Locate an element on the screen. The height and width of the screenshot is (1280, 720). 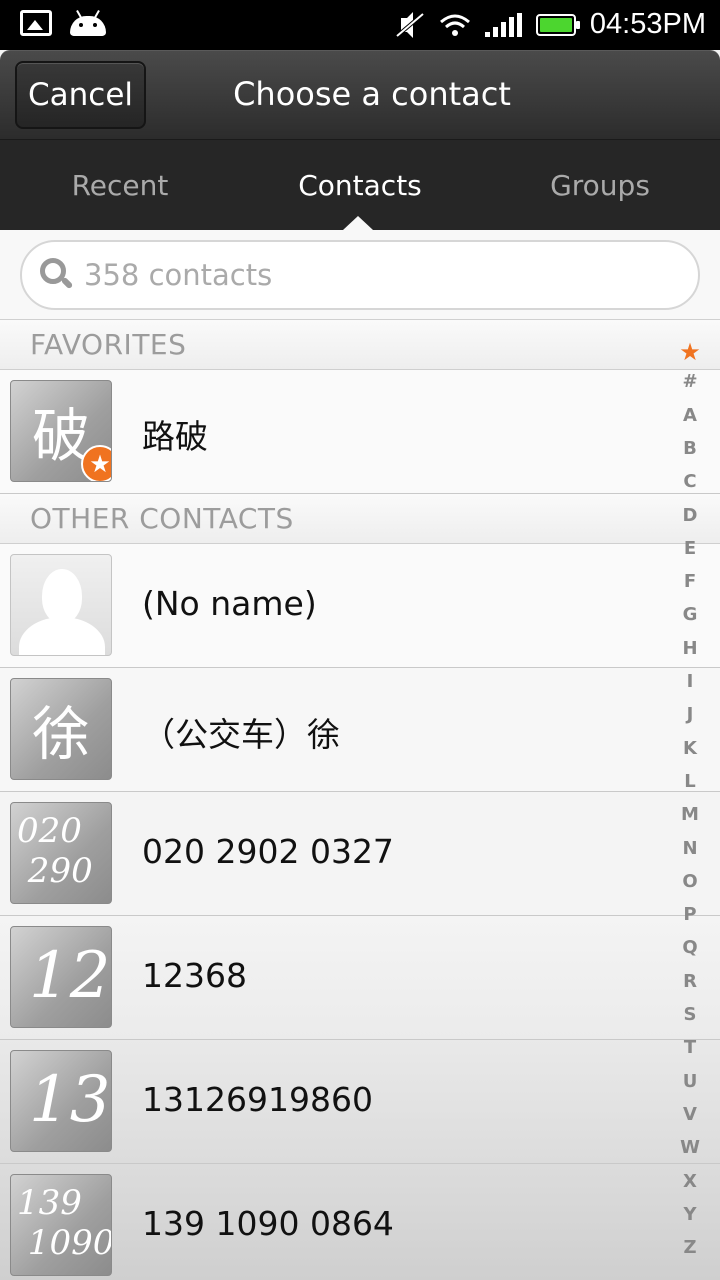
mute-icon is located at coordinates (410, 24).